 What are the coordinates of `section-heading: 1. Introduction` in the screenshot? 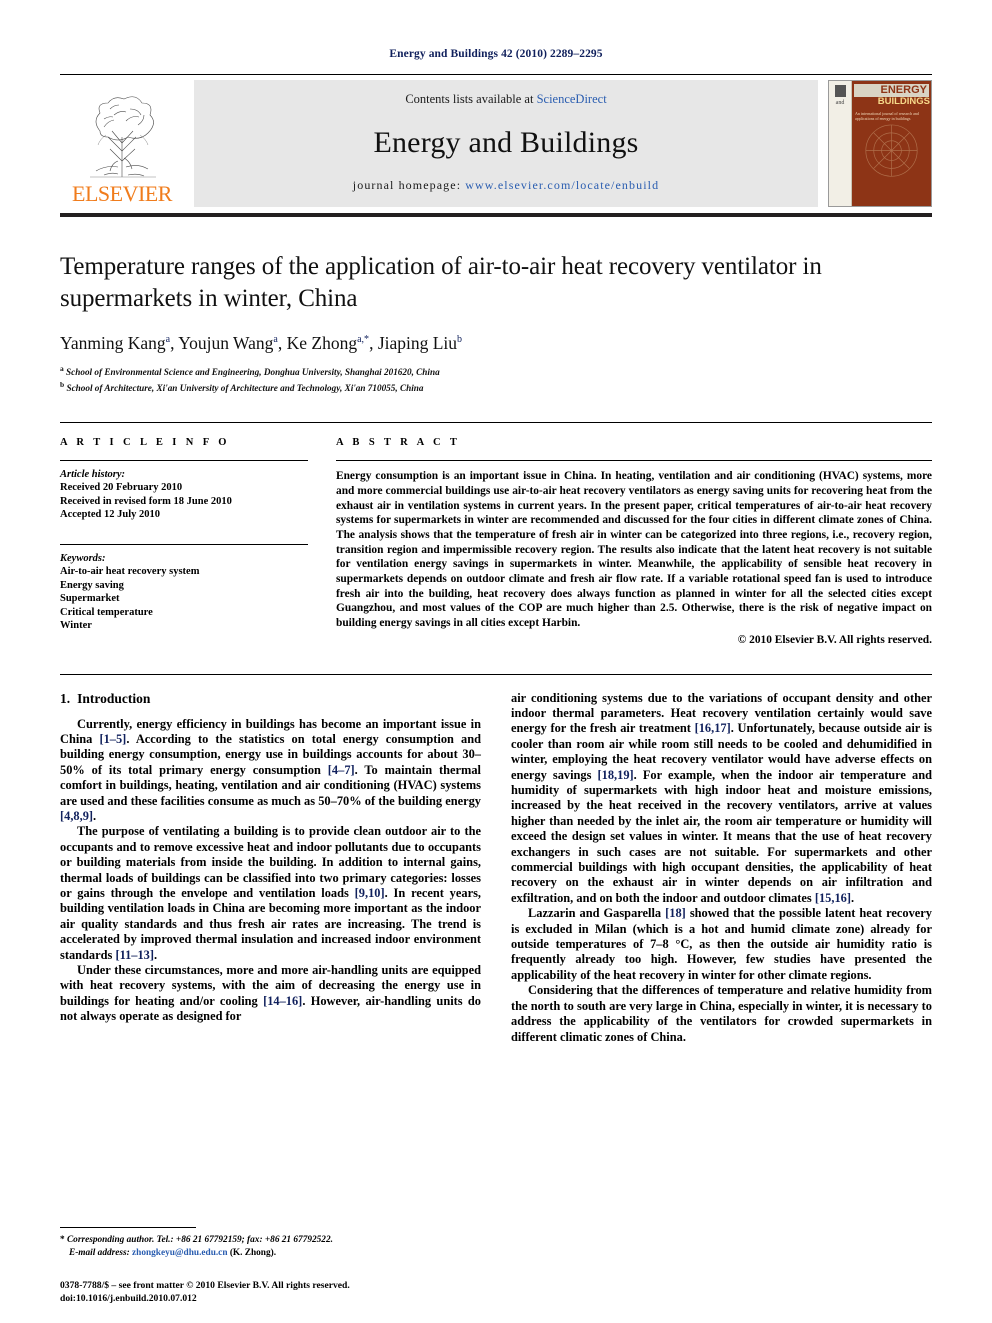 It's located at (270, 699).